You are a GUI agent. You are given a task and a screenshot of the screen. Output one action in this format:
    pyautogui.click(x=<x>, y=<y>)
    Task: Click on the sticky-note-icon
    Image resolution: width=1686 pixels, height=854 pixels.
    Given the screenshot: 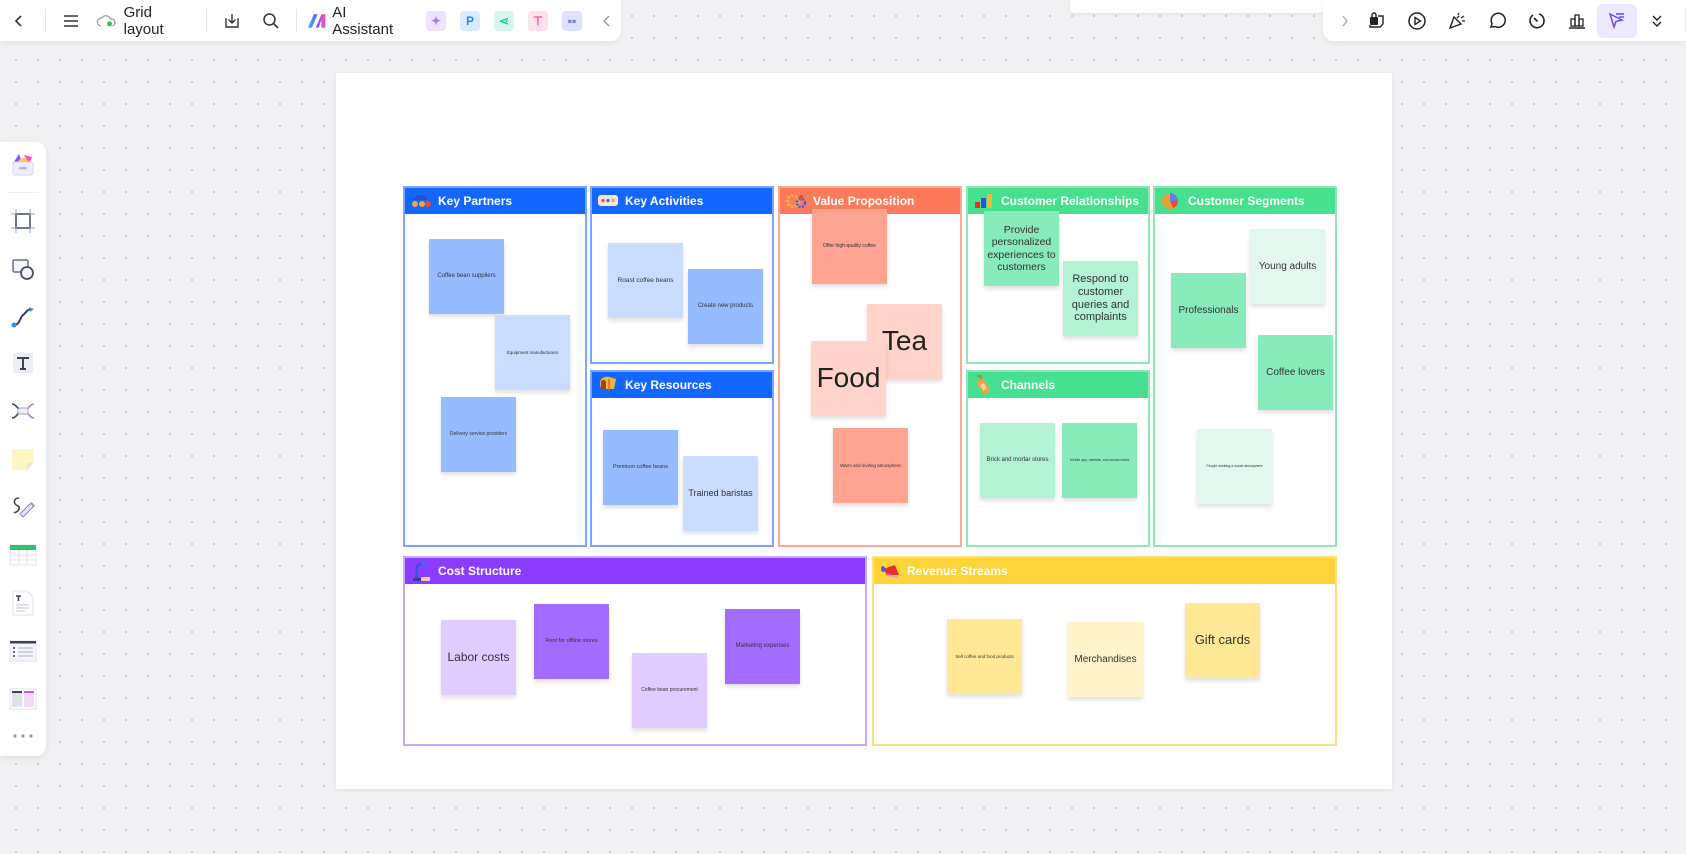 What is the action you would take?
    pyautogui.click(x=23, y=459)
    